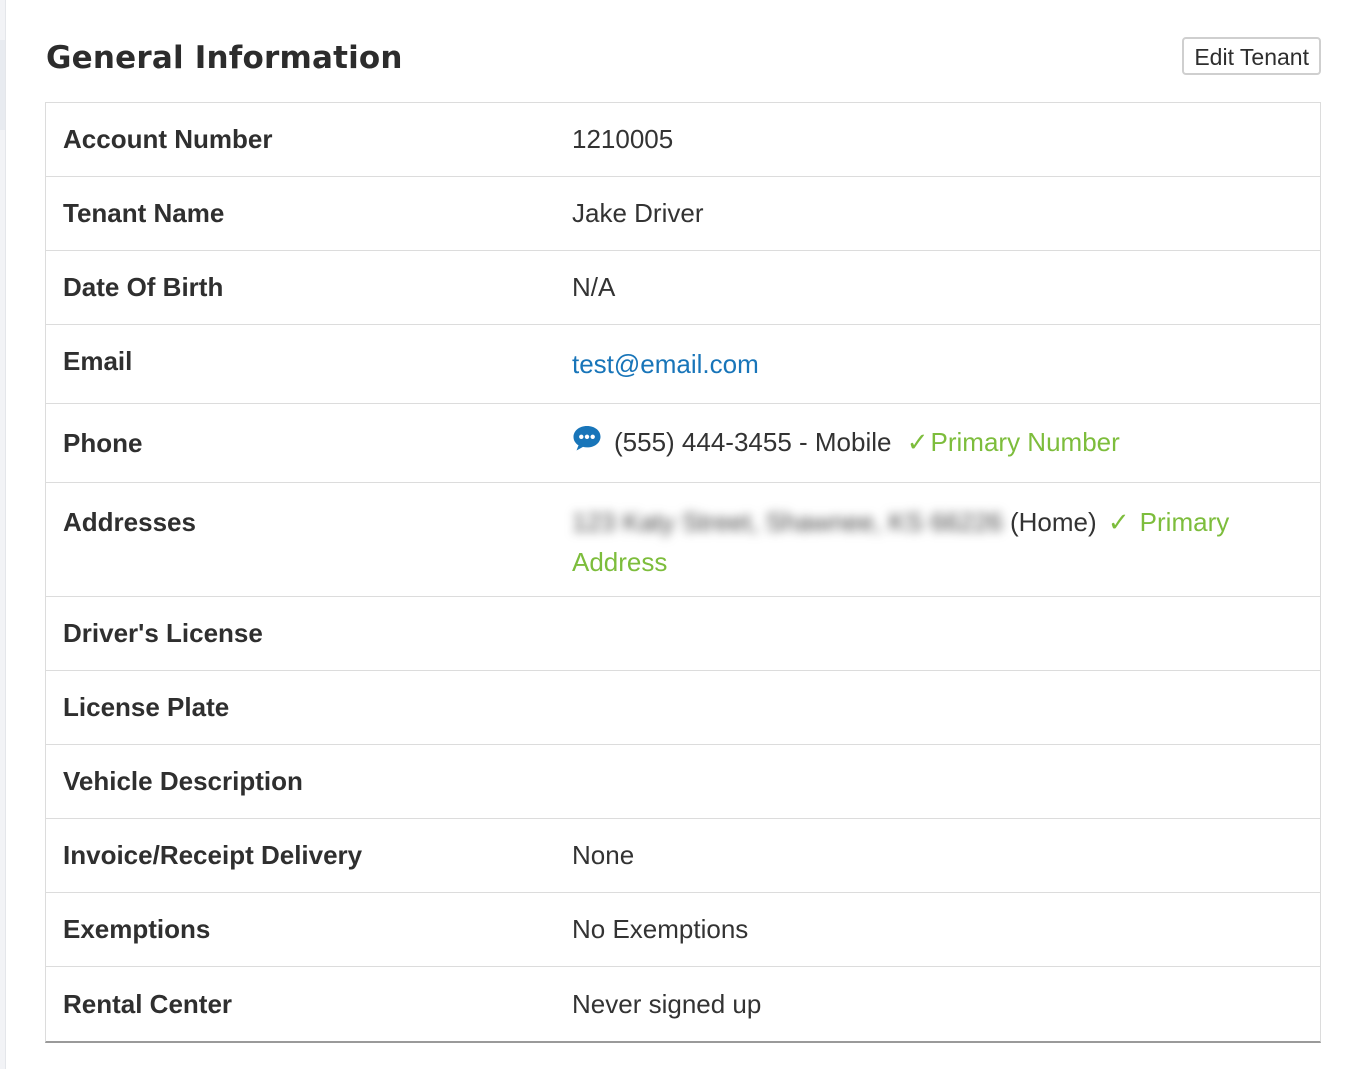 This screenshot has width=1354, height=1069. Describe the element at coordinates (183, 781) in the screenshot. I see `row-label: Vehicle Description` at that location.